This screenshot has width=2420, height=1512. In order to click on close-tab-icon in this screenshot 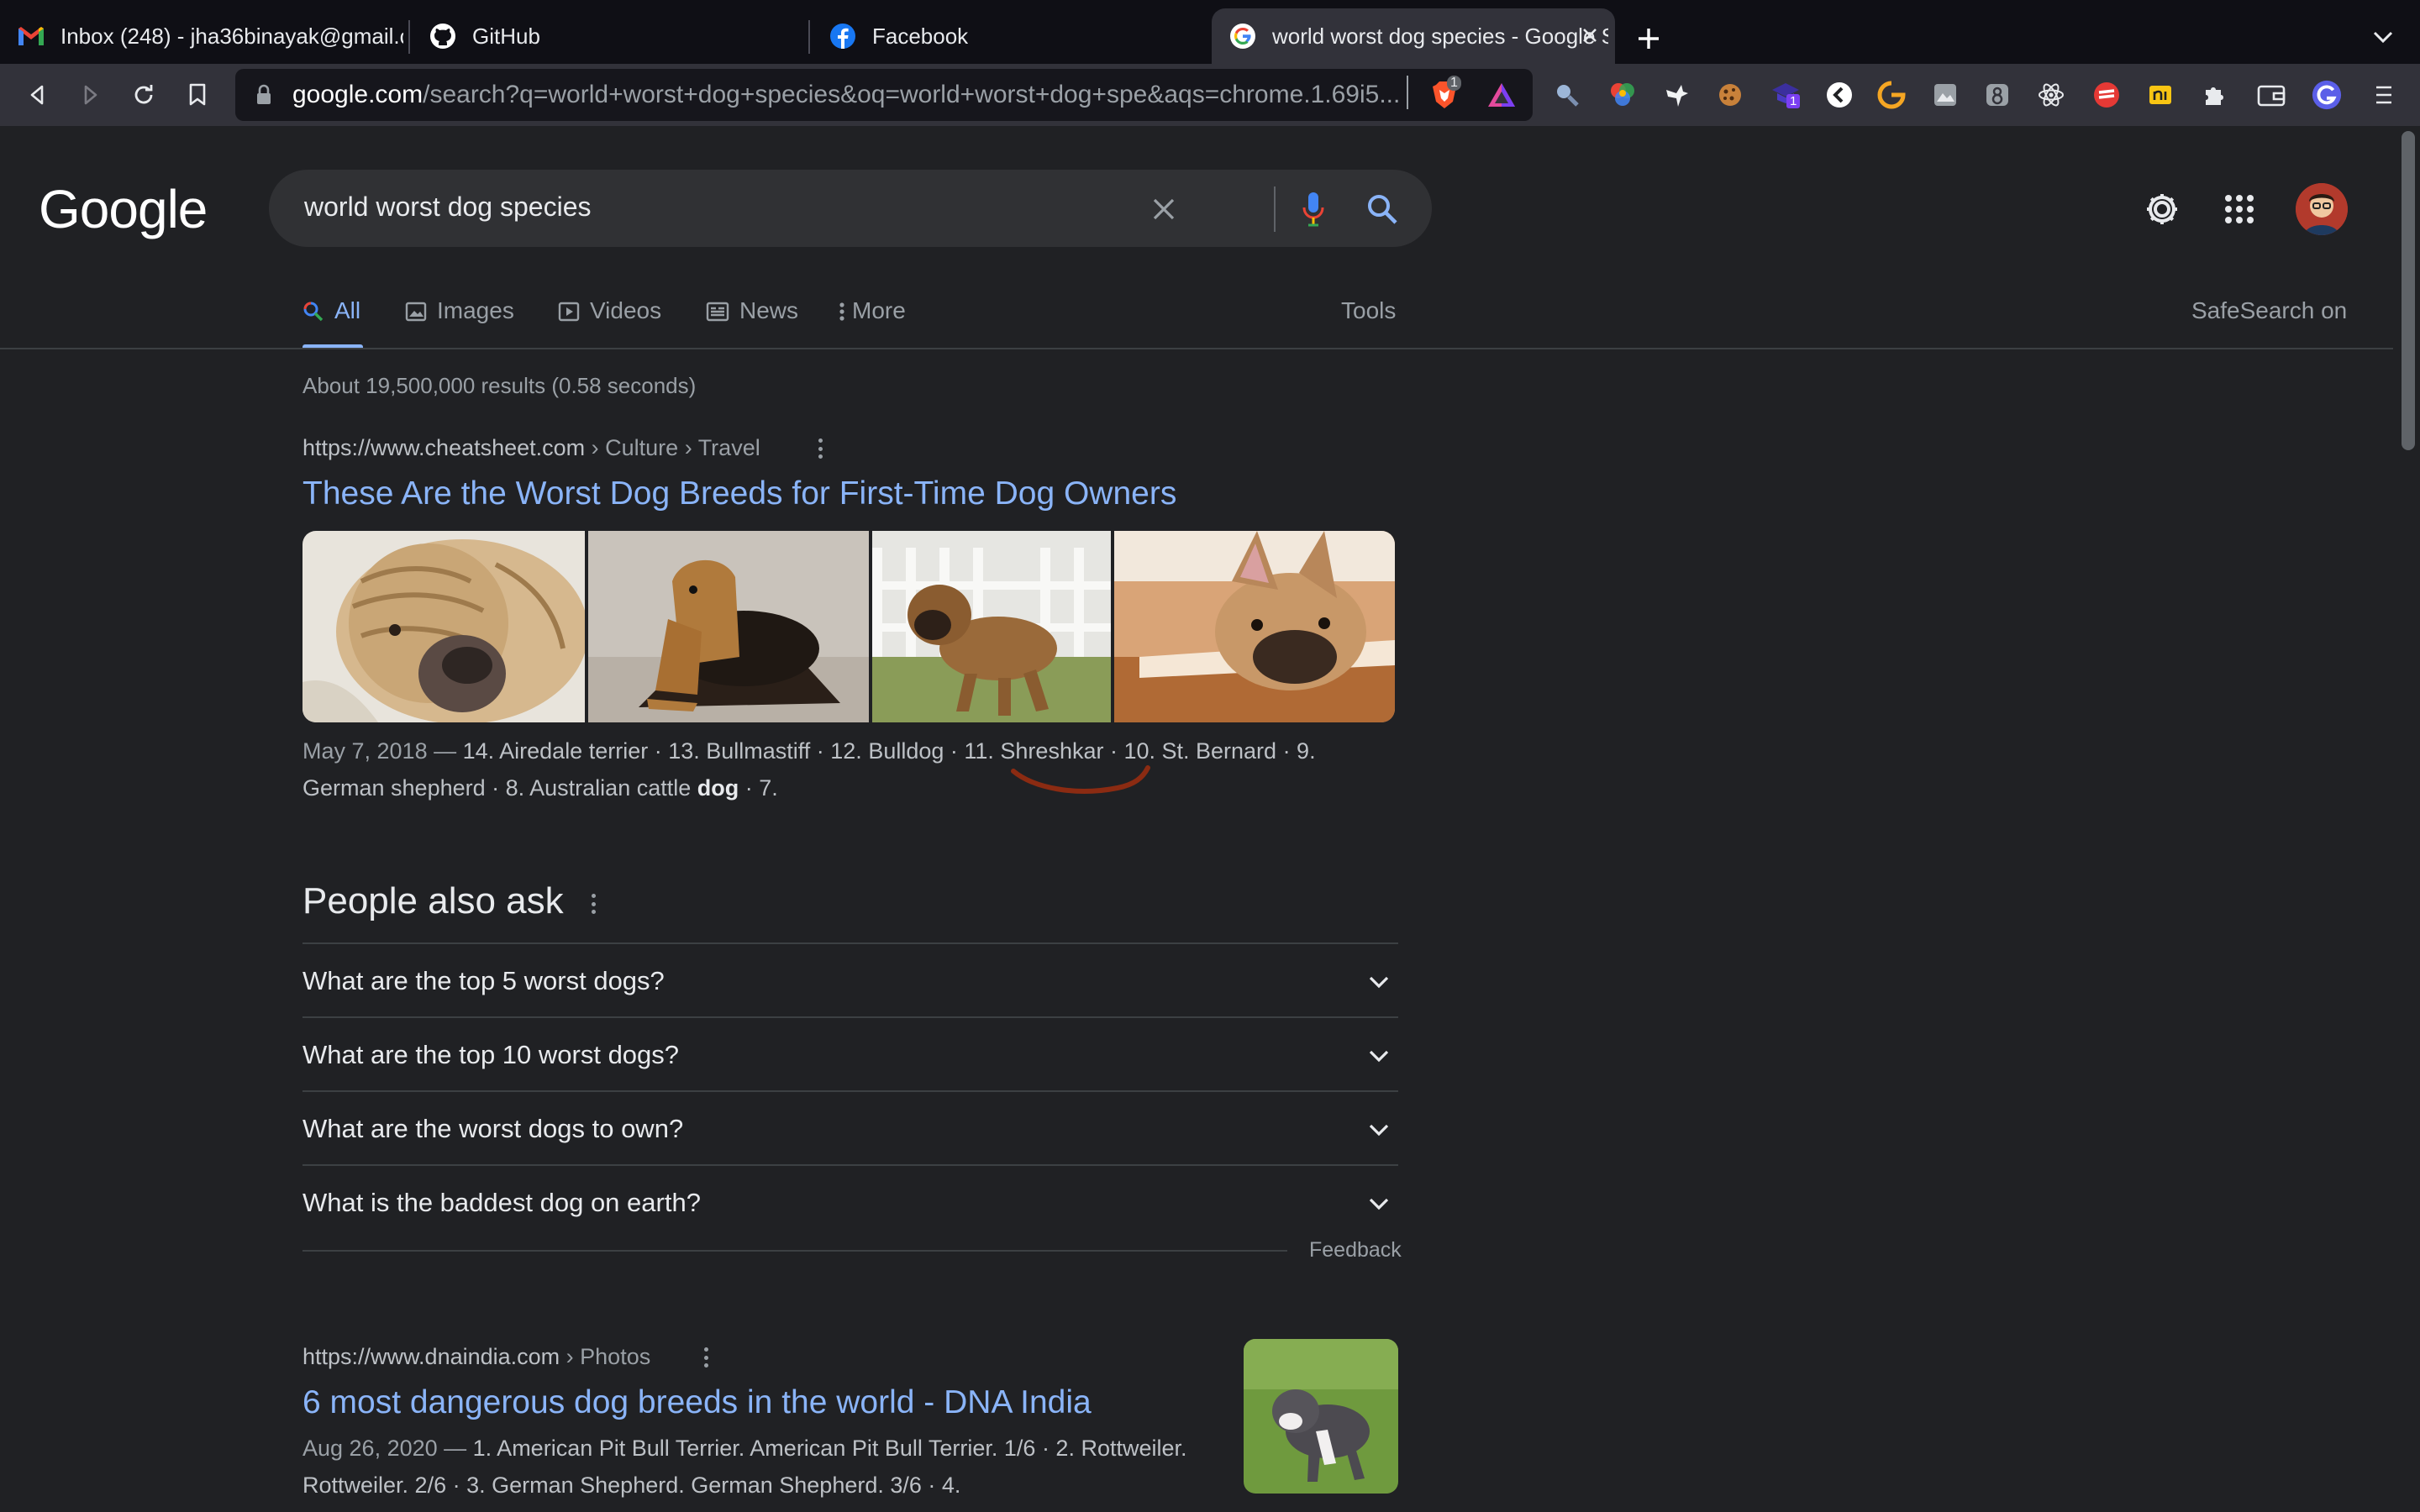, I will do `click(1590, 35)`.